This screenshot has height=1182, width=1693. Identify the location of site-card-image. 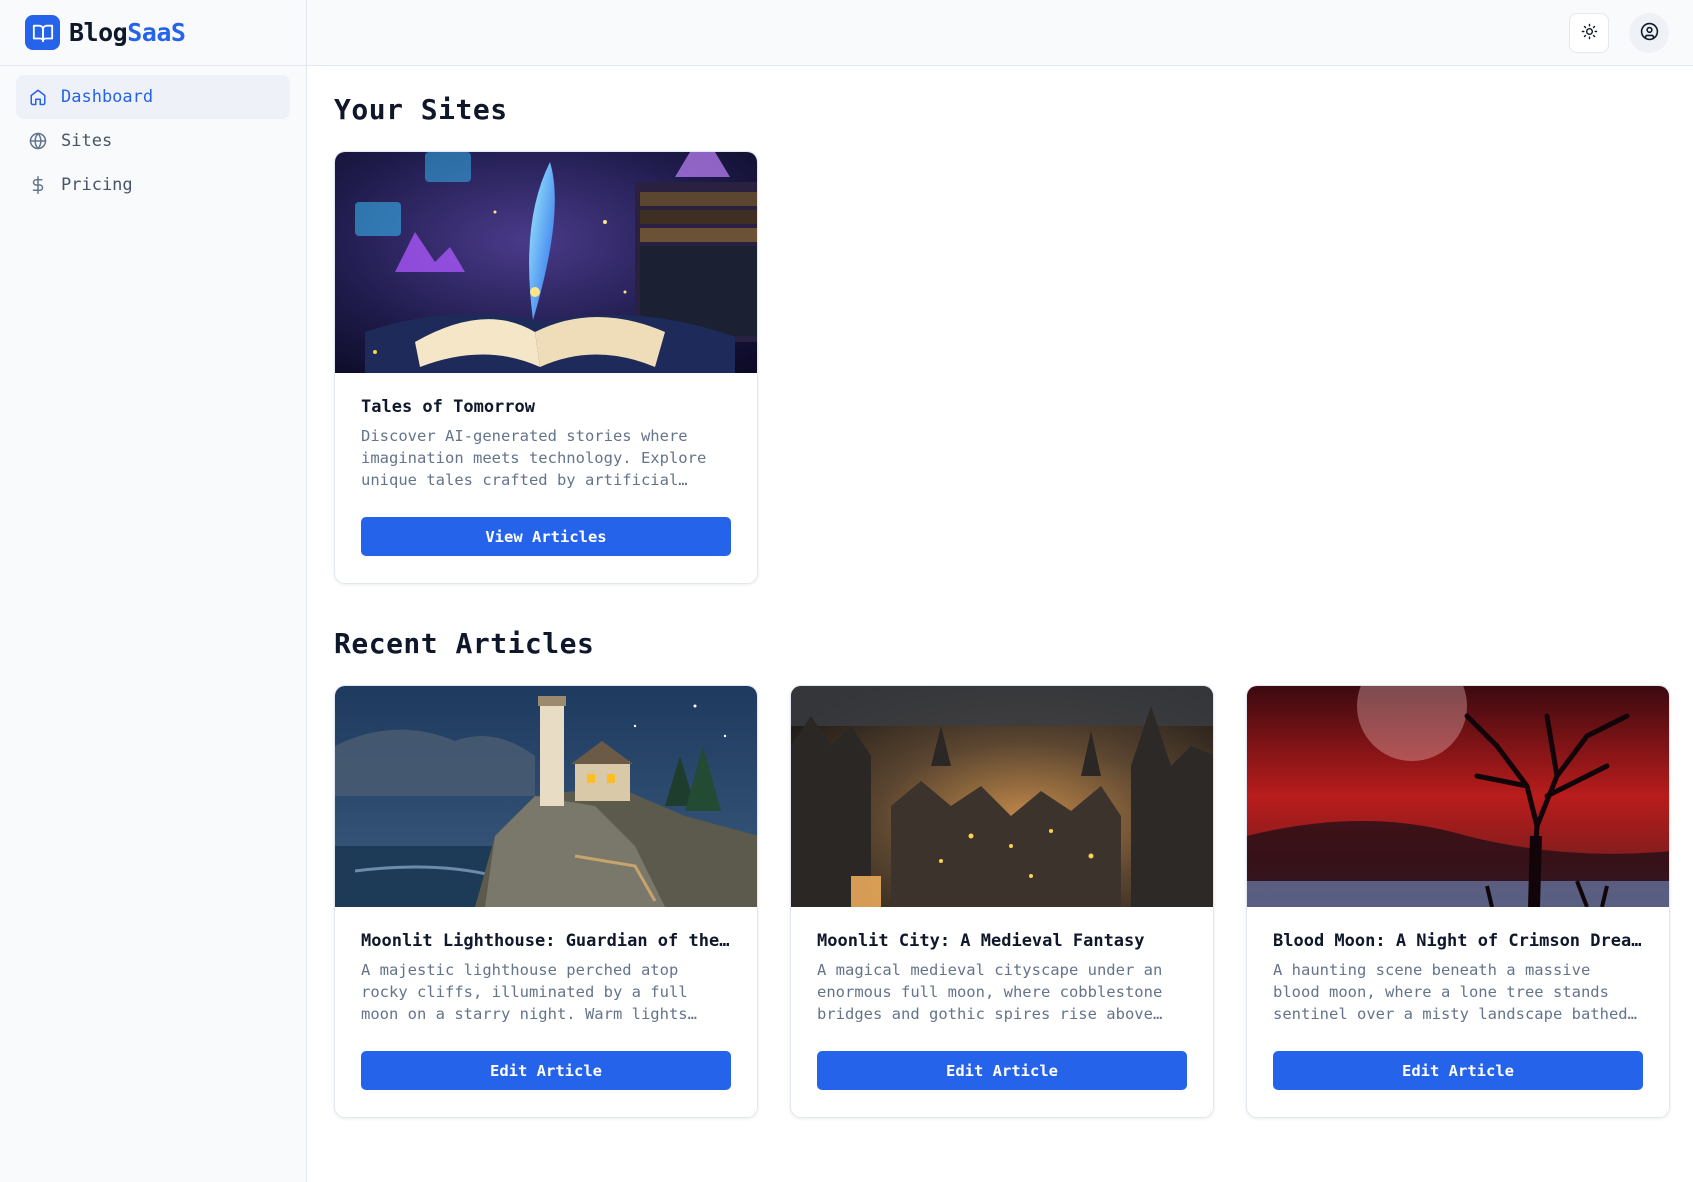
(546, 262).